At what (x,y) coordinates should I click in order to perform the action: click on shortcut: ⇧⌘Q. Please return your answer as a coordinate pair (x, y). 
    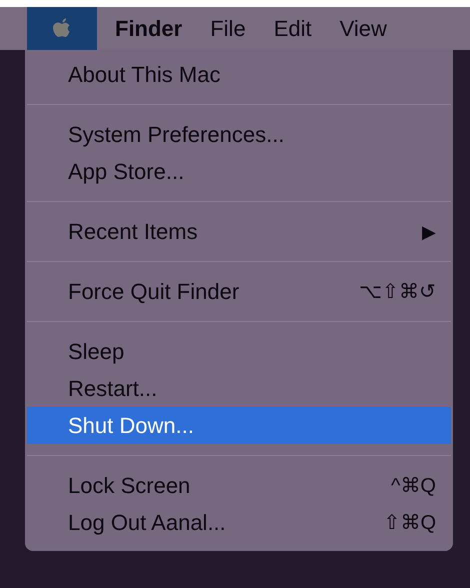
    Looking at the image, I should click on (409, 523).